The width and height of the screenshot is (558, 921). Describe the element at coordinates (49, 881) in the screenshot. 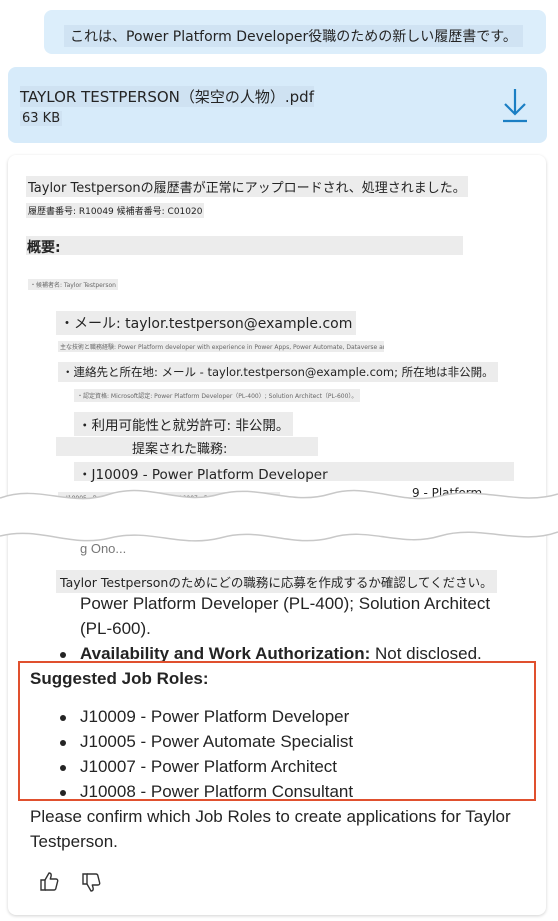

I see `thumbs-up-icon` at that location.